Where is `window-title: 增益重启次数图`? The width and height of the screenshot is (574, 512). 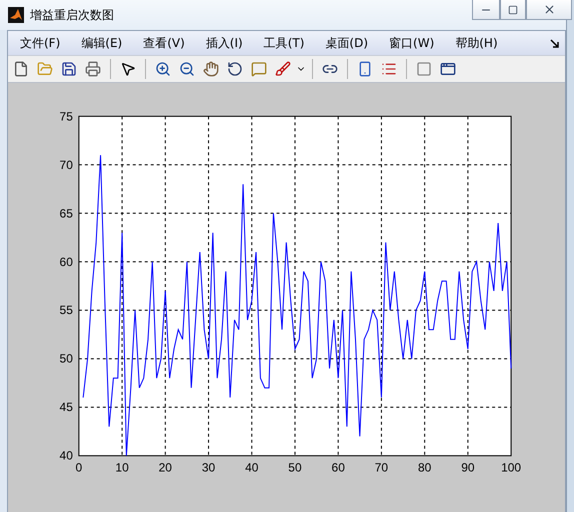 window-title: 增益重启次数图 is located at coordinates (72, 15).